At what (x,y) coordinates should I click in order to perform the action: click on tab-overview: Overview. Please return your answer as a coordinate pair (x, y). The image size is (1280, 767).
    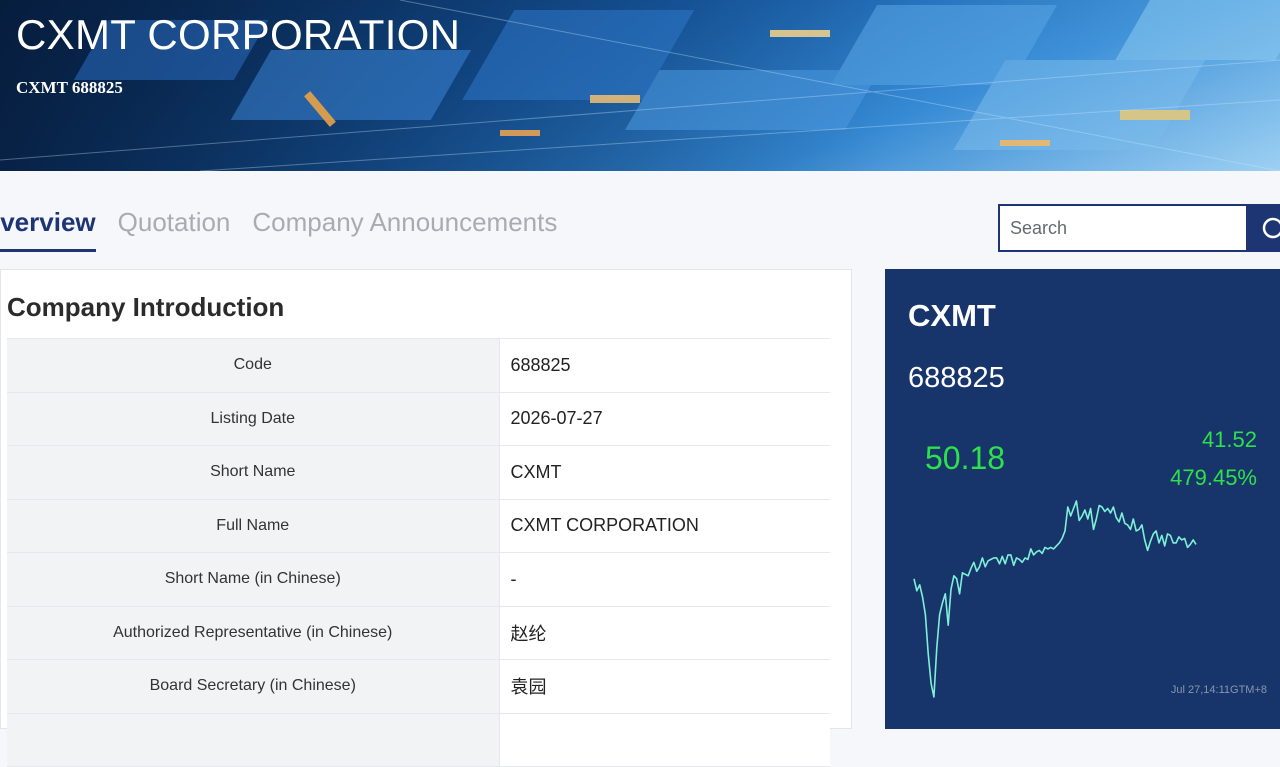
    Looking at the image, I should click on (48, 226).